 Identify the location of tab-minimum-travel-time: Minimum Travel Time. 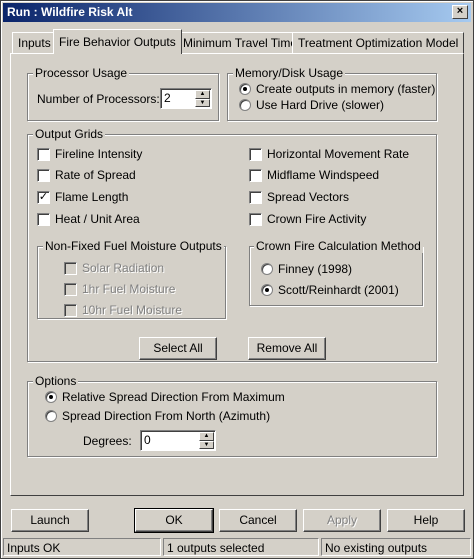
(240, 42).